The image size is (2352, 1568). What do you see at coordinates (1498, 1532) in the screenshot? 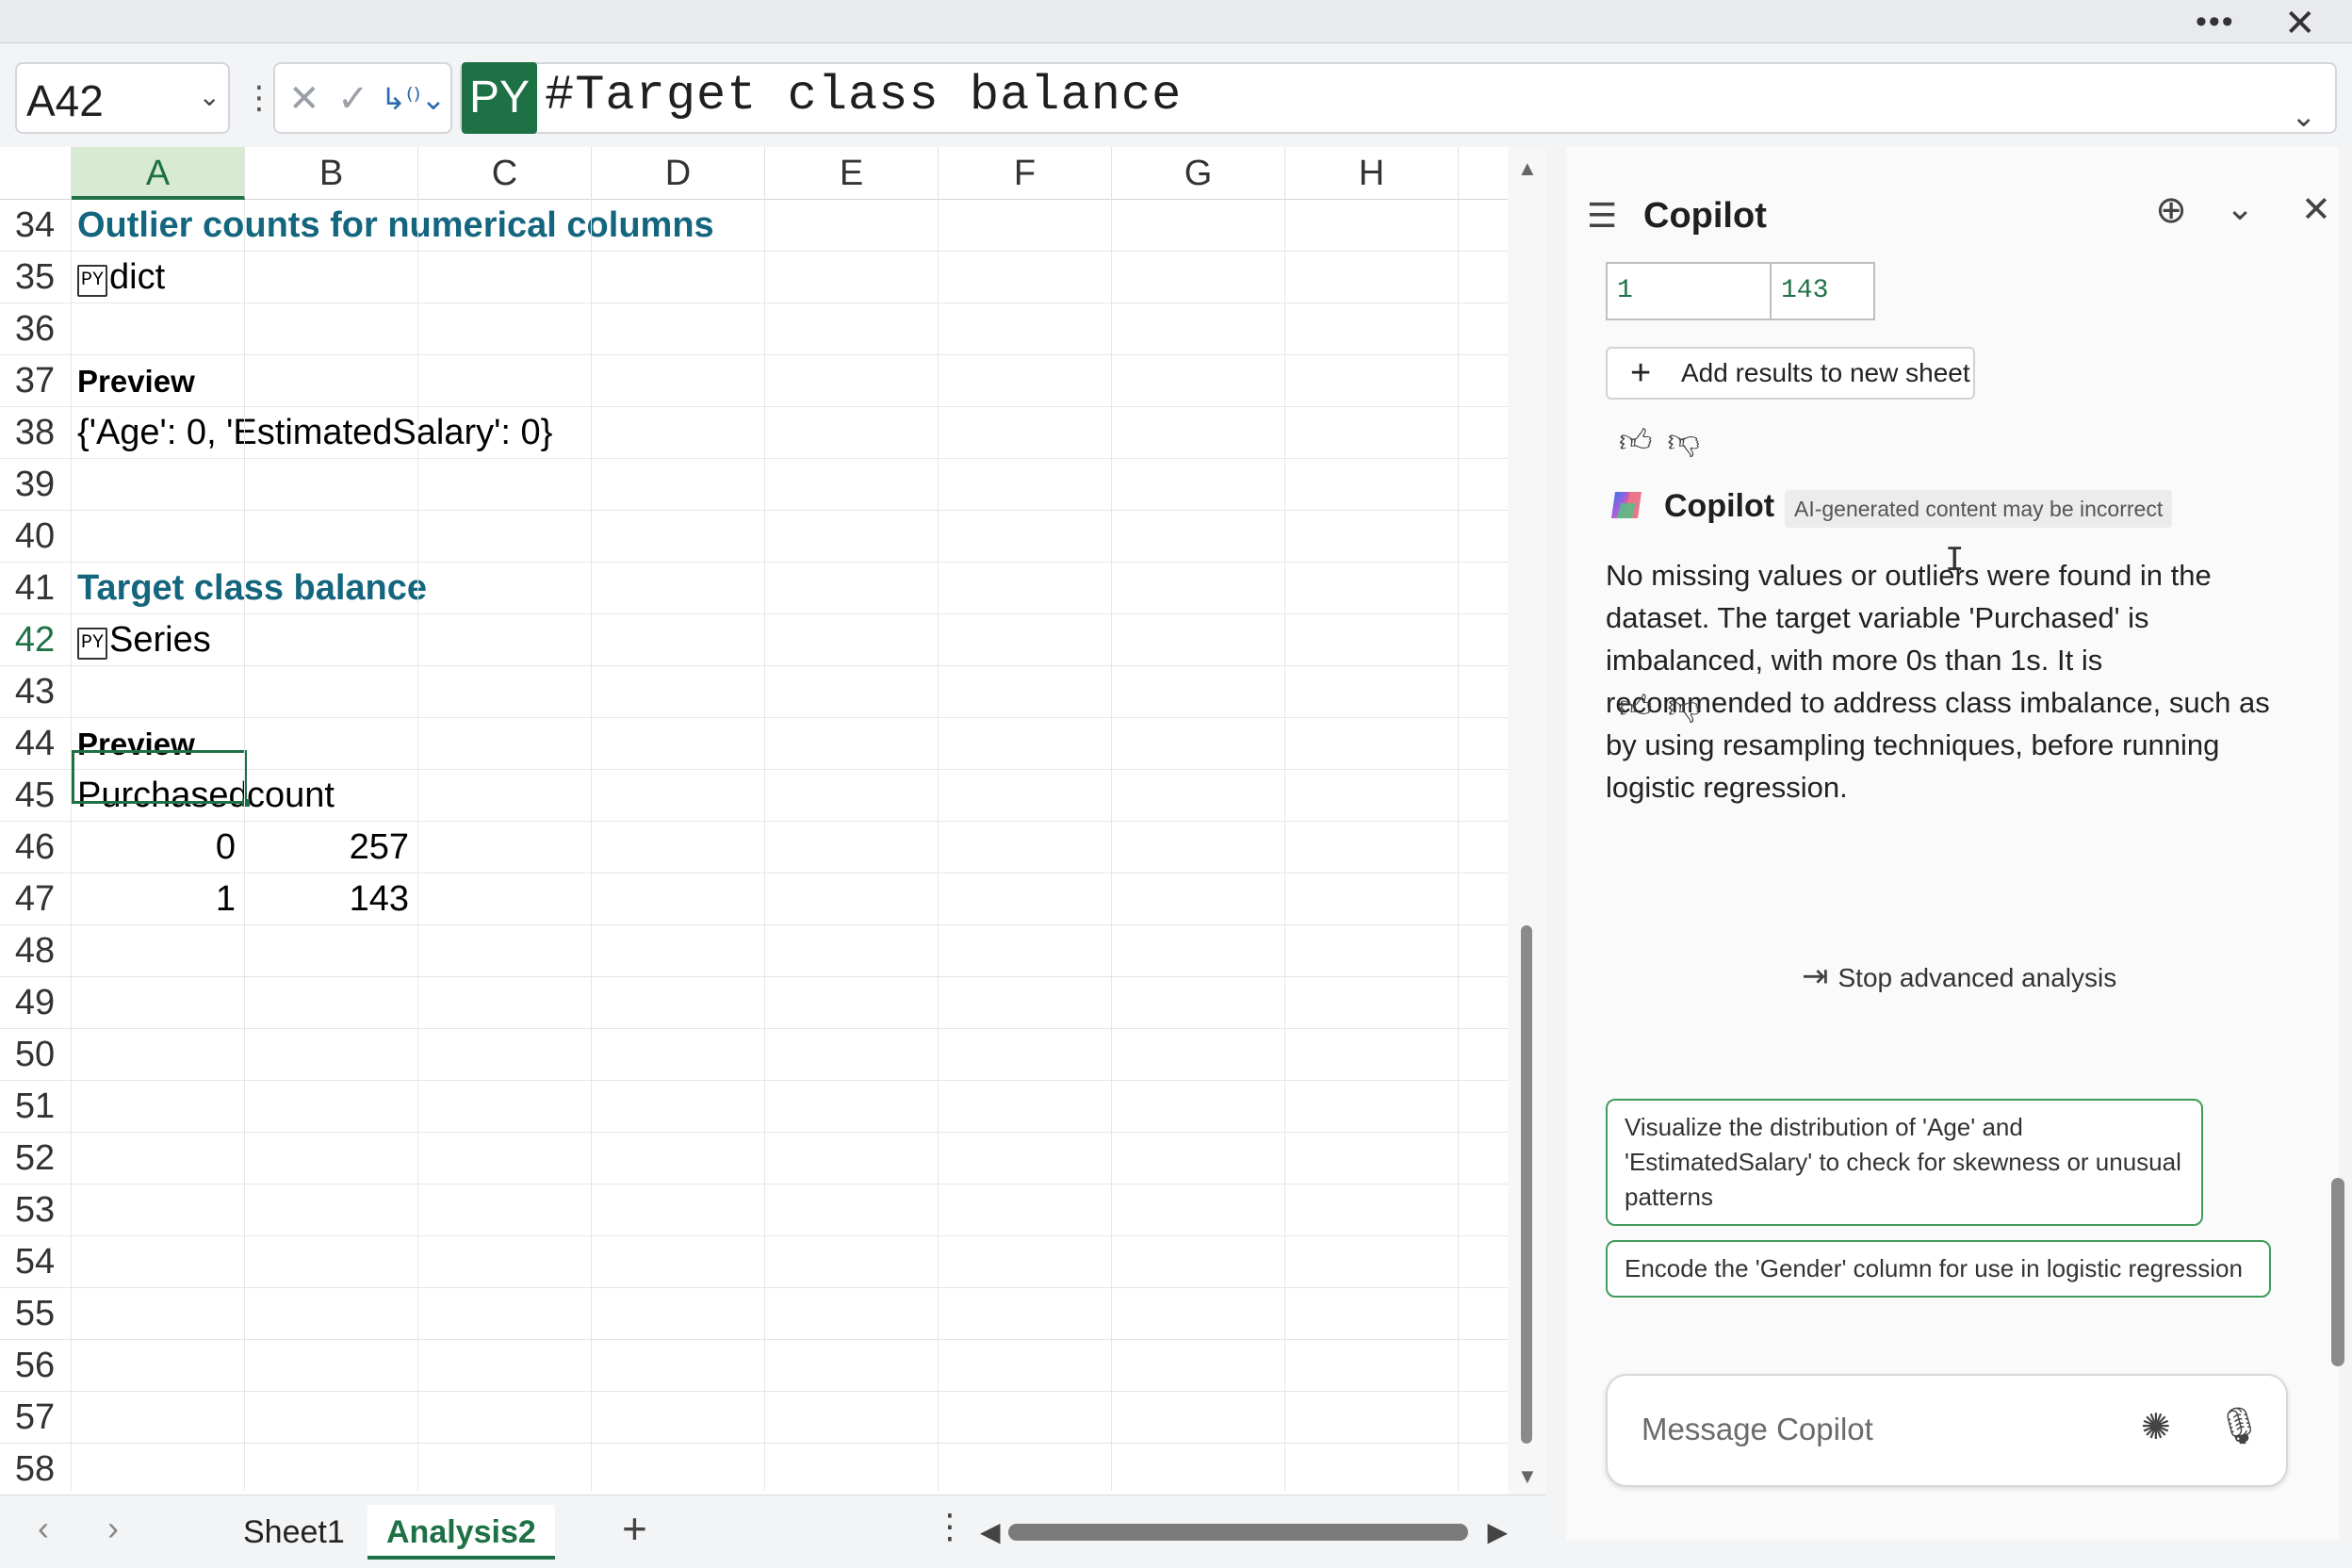
I see `scroll-right-icon: ▶` at bounding box center [1498, 1532].